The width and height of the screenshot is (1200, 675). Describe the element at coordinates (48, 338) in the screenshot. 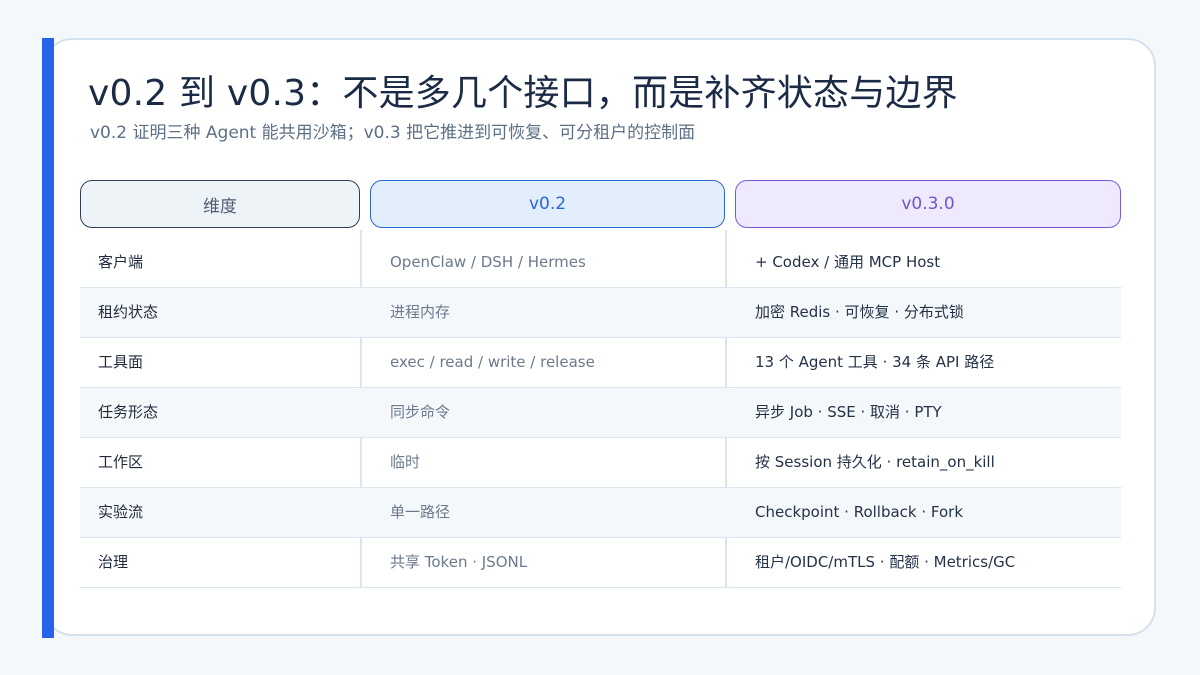

I see `accent-bar` at that location.